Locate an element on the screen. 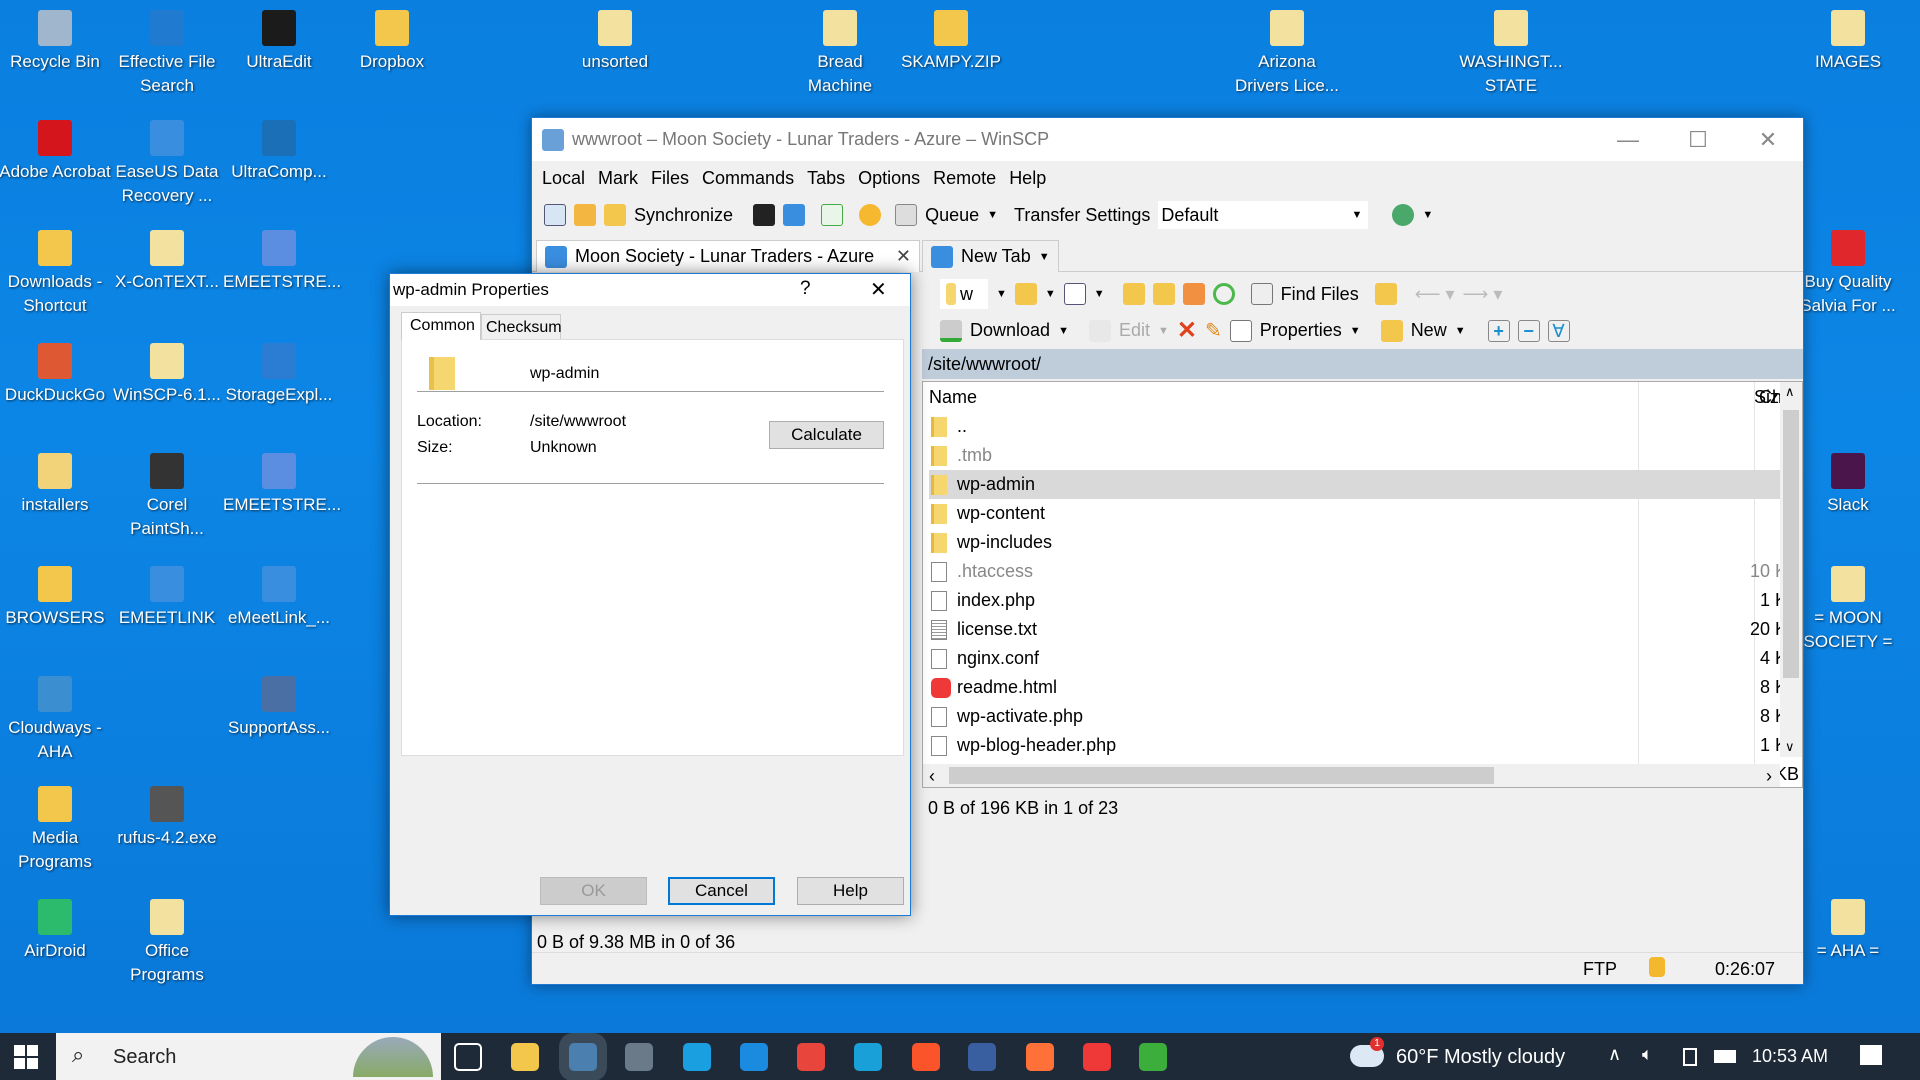 This screenshot has width=1920, height=1080. taskbar-file-explorer-icon is located at coordinates (525, 1057).